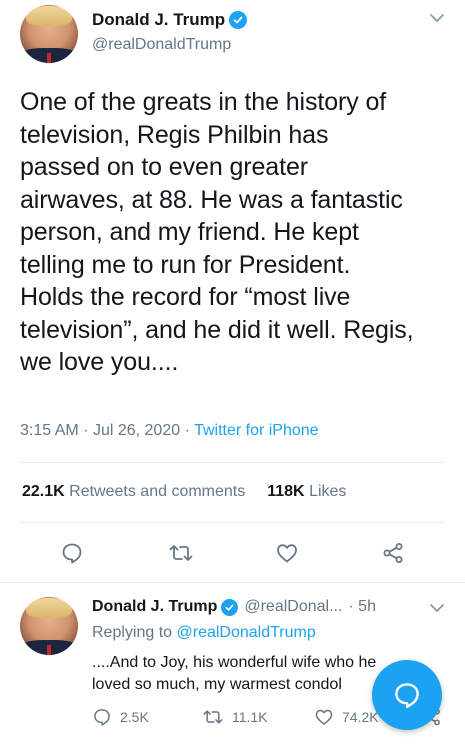 Image resolution: width=465 pixels, height=745 pixels. I want to click on compose-reply-icon, so click(407, 696).